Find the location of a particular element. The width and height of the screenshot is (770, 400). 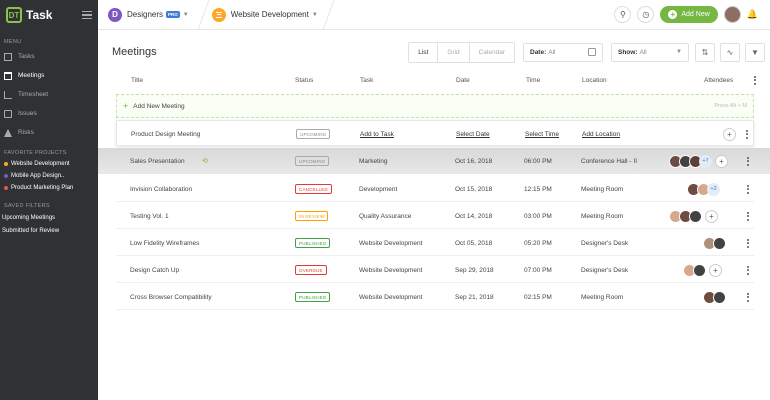

add-to-task-link: Add to Task is located at coordinates (377, 134).